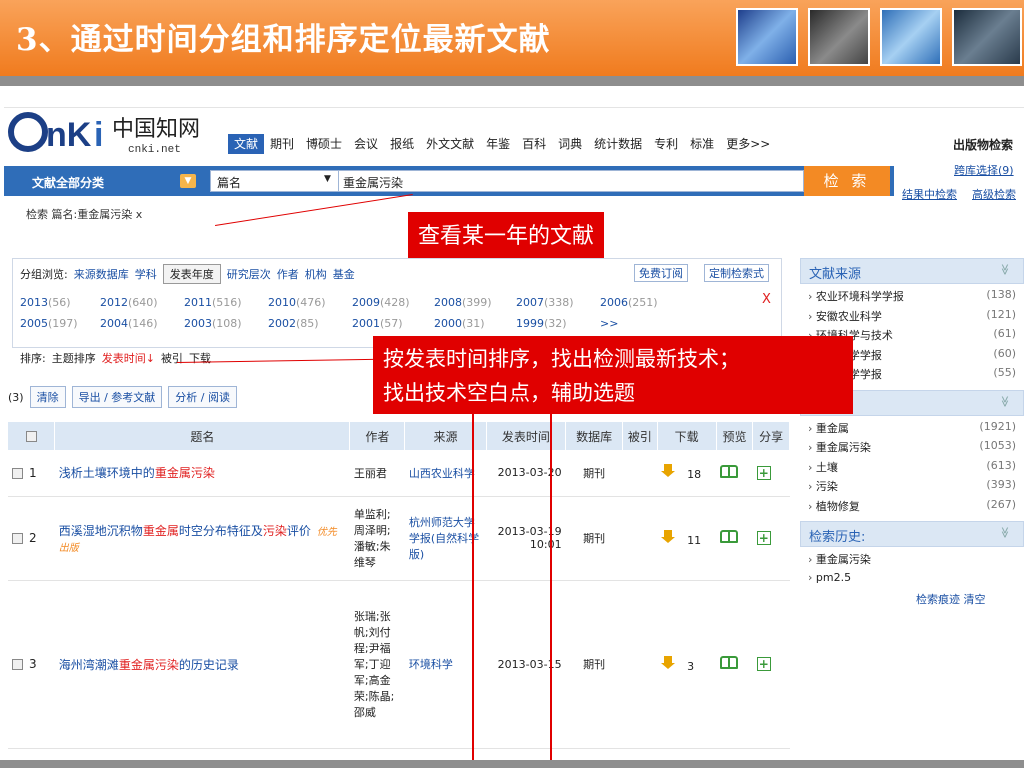 The image size is (1024, 768). What do you see at coordinates (282, 144) in the screenshot?
I see `nav-item: 期刊` at bounding box center [282, 144].